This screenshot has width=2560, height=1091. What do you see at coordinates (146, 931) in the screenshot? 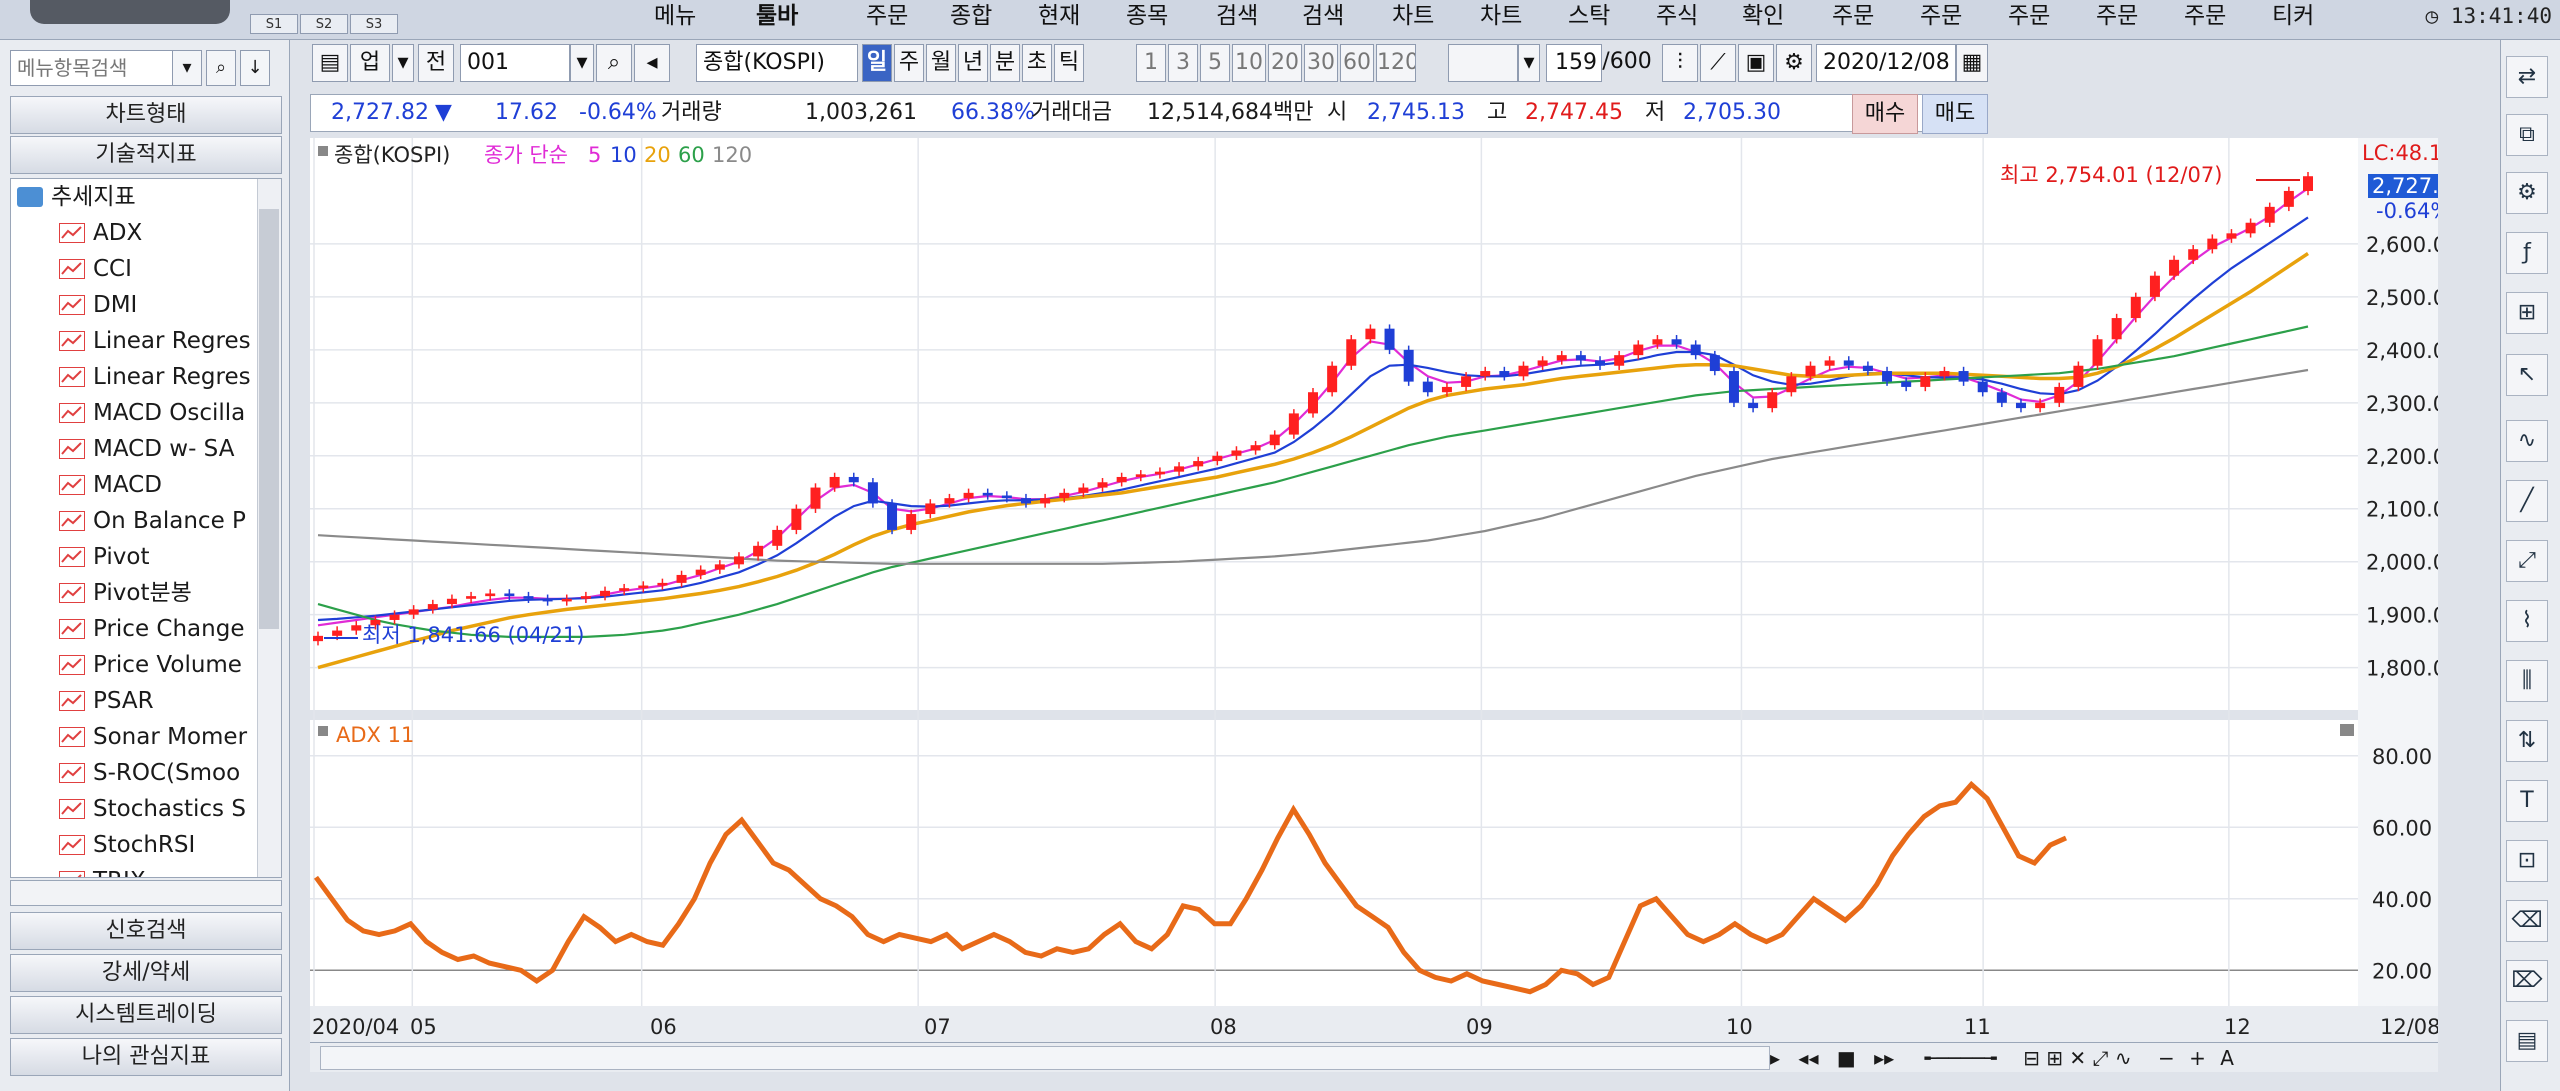
I see `signal-search-header: 신호검색` at bounding box center [146, 931].